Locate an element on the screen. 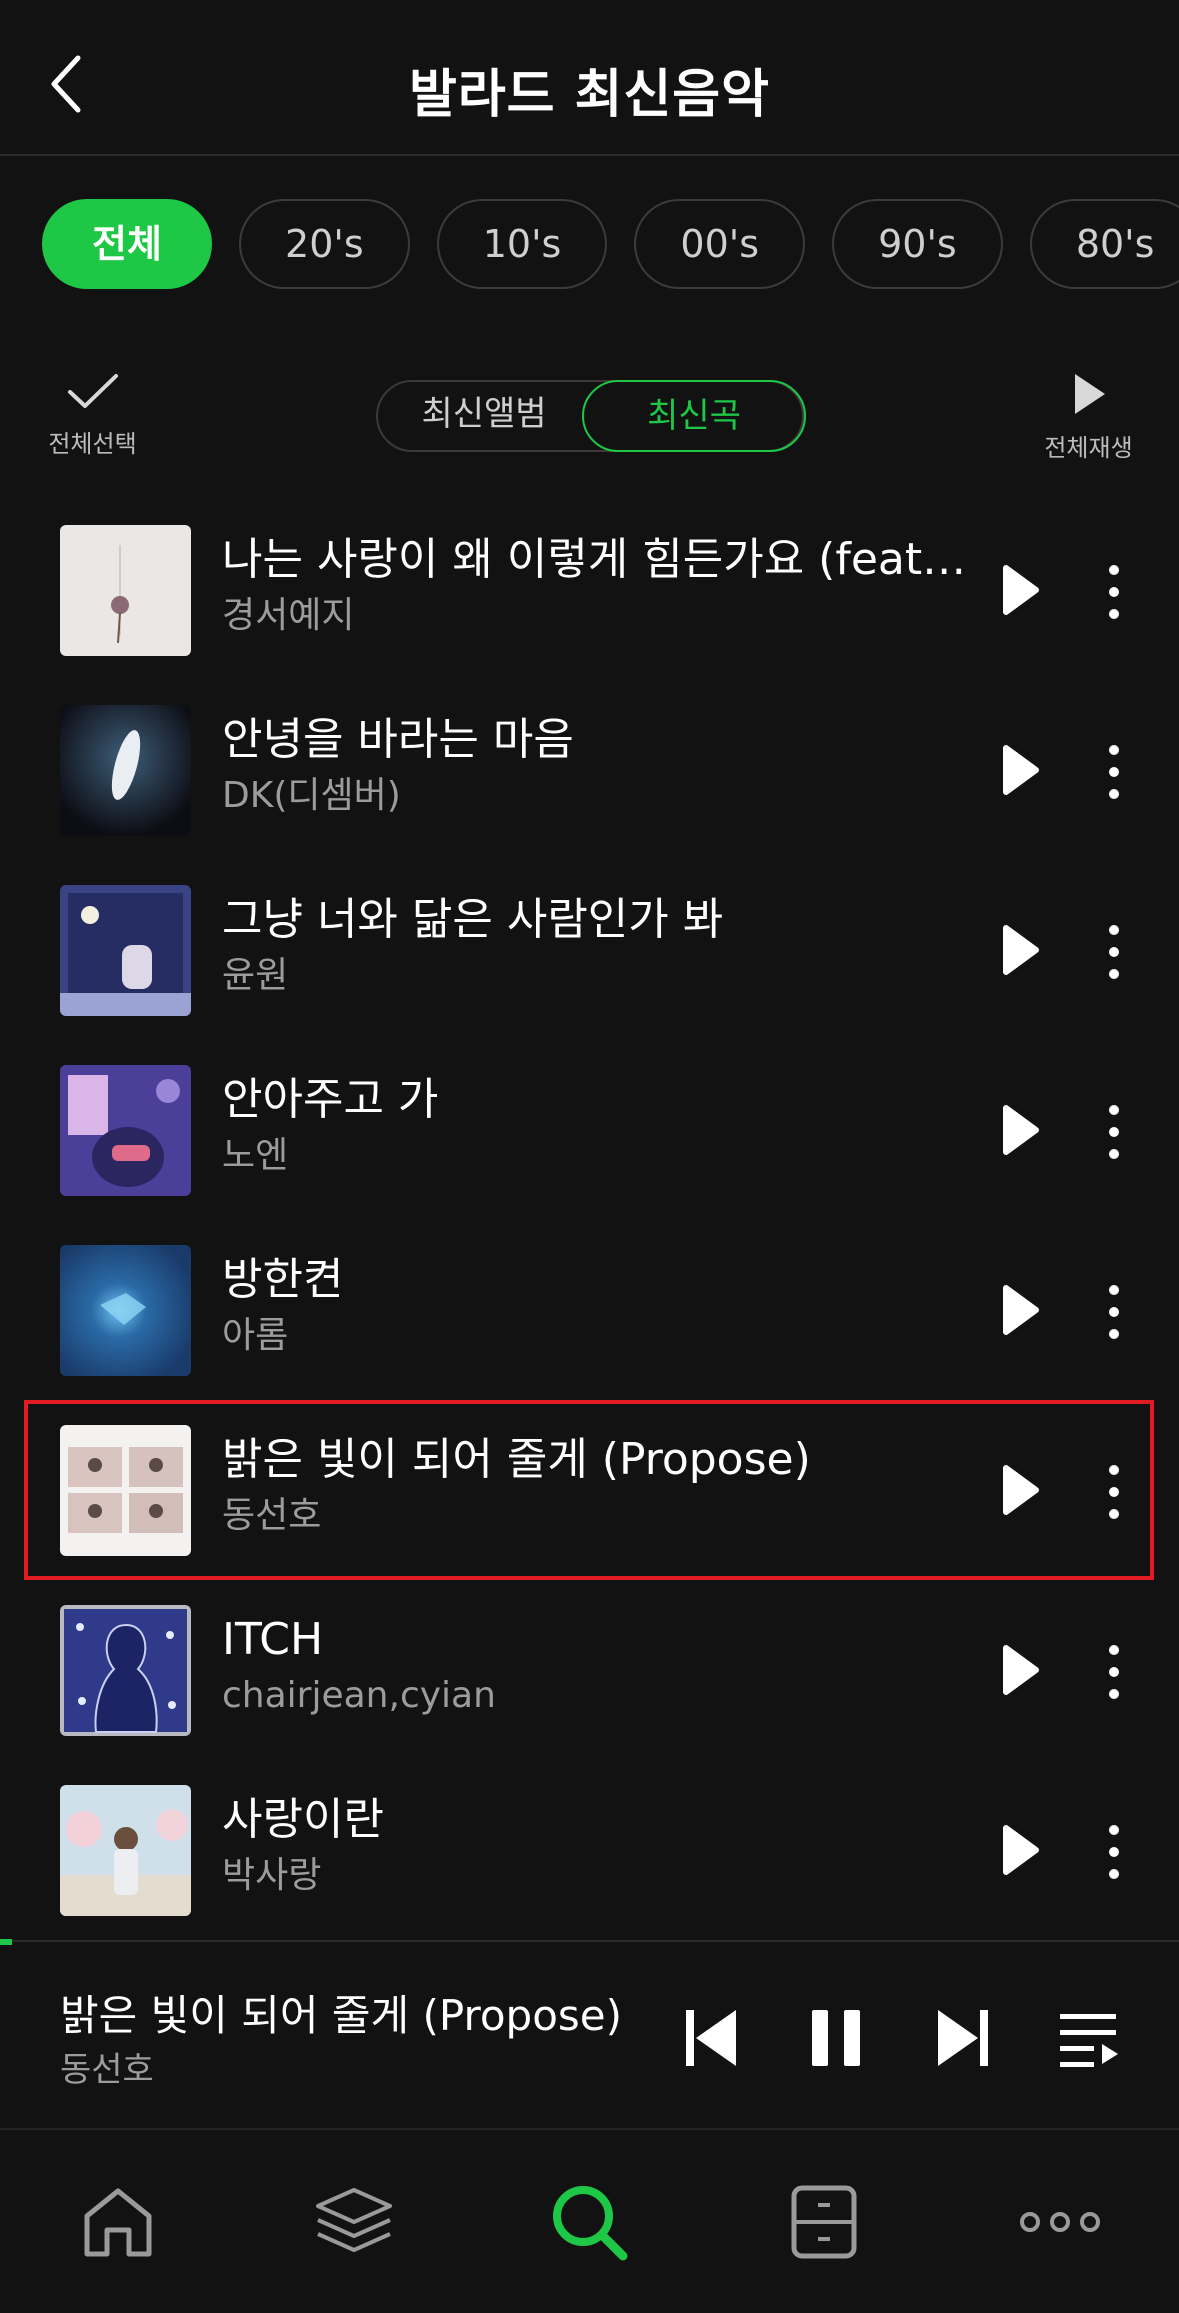  pause-button is located at coordinates (836, 2040).